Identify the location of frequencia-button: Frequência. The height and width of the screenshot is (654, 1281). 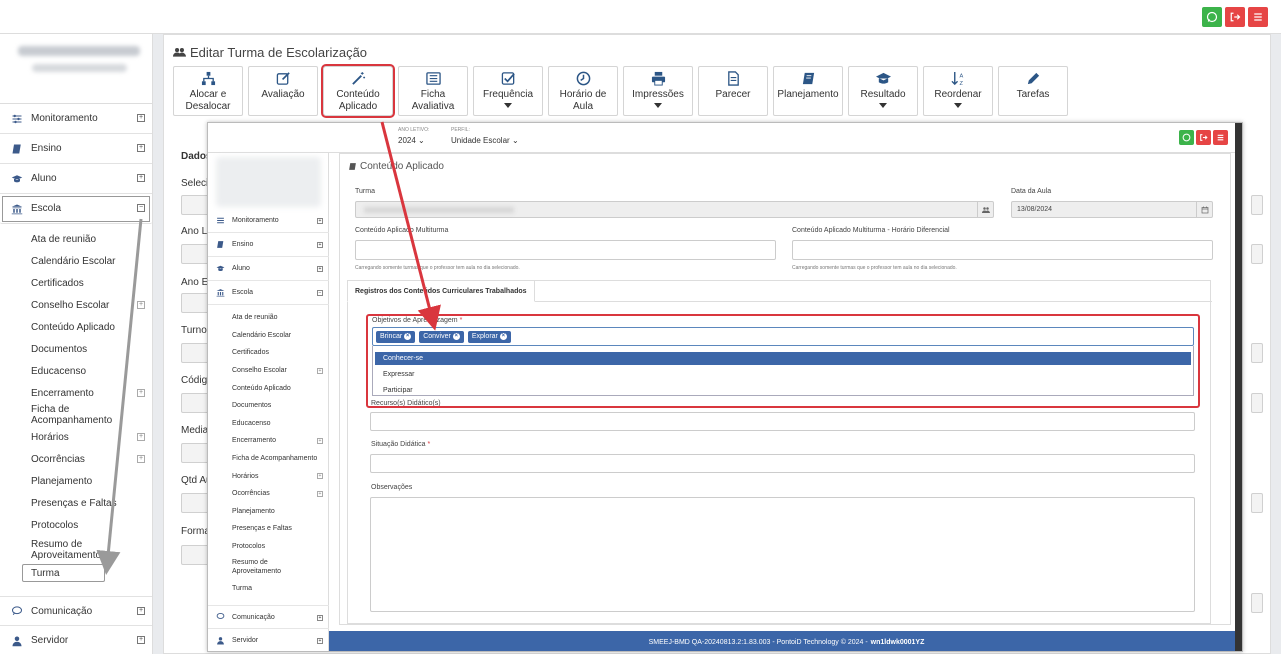
(508, 91).